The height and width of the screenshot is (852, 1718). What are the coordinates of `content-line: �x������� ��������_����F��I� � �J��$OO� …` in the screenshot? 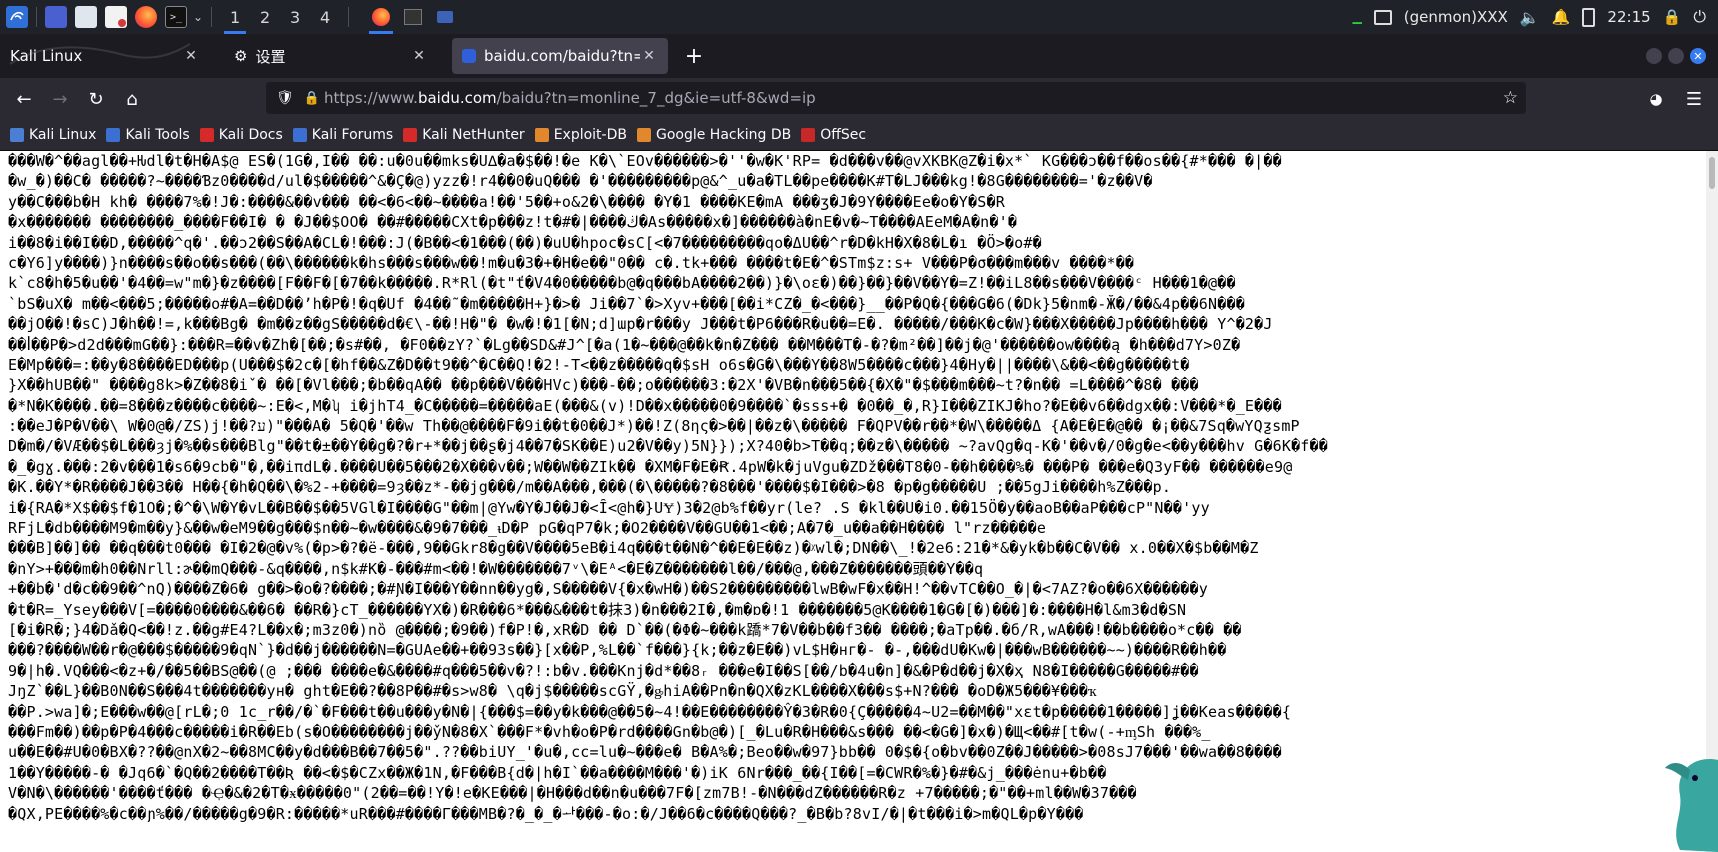 It's located at (513, 222).